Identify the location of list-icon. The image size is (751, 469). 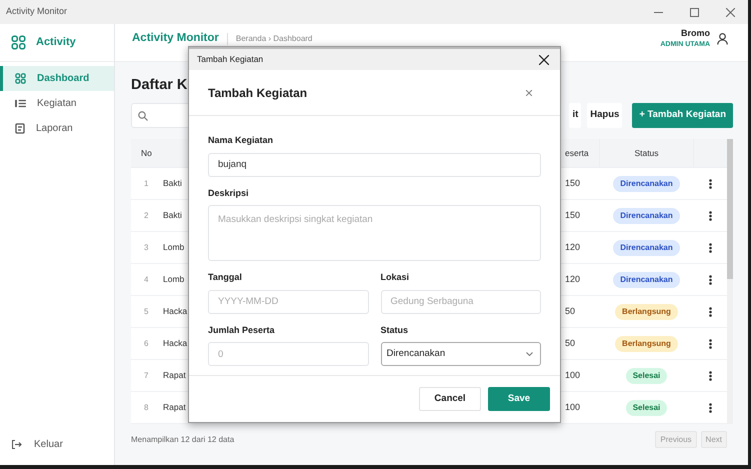
(20, 103).